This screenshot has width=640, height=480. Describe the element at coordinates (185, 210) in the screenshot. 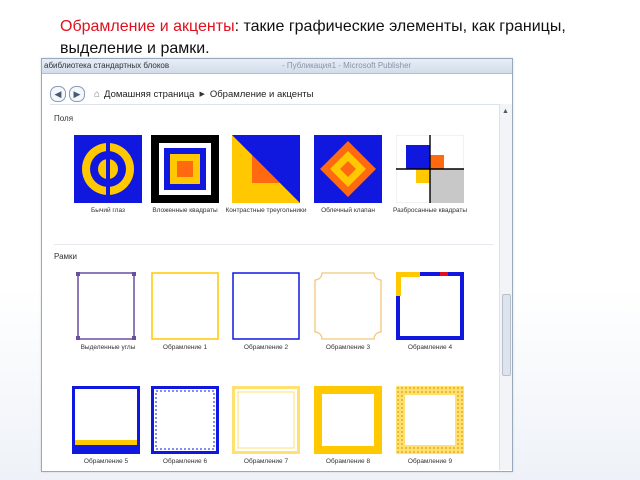

I see `field-label: Вложенные квадраты` at that location.